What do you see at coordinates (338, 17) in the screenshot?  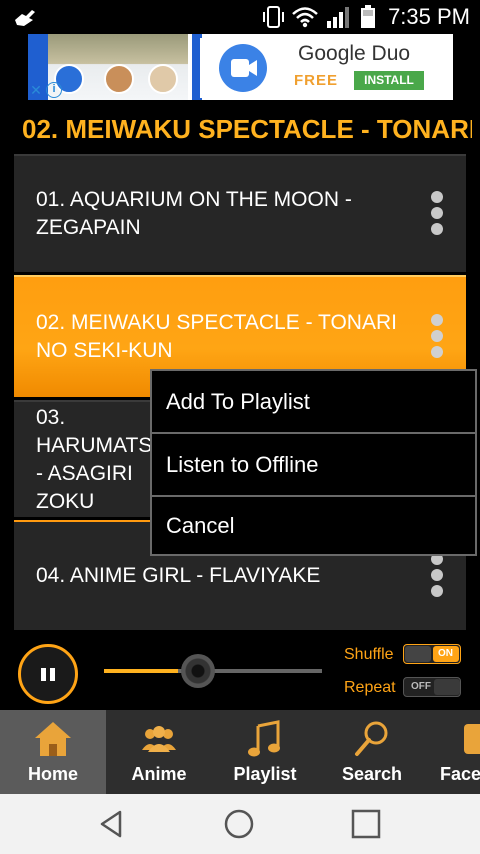 I see `signal-icon` at bounding box center [338, 17].